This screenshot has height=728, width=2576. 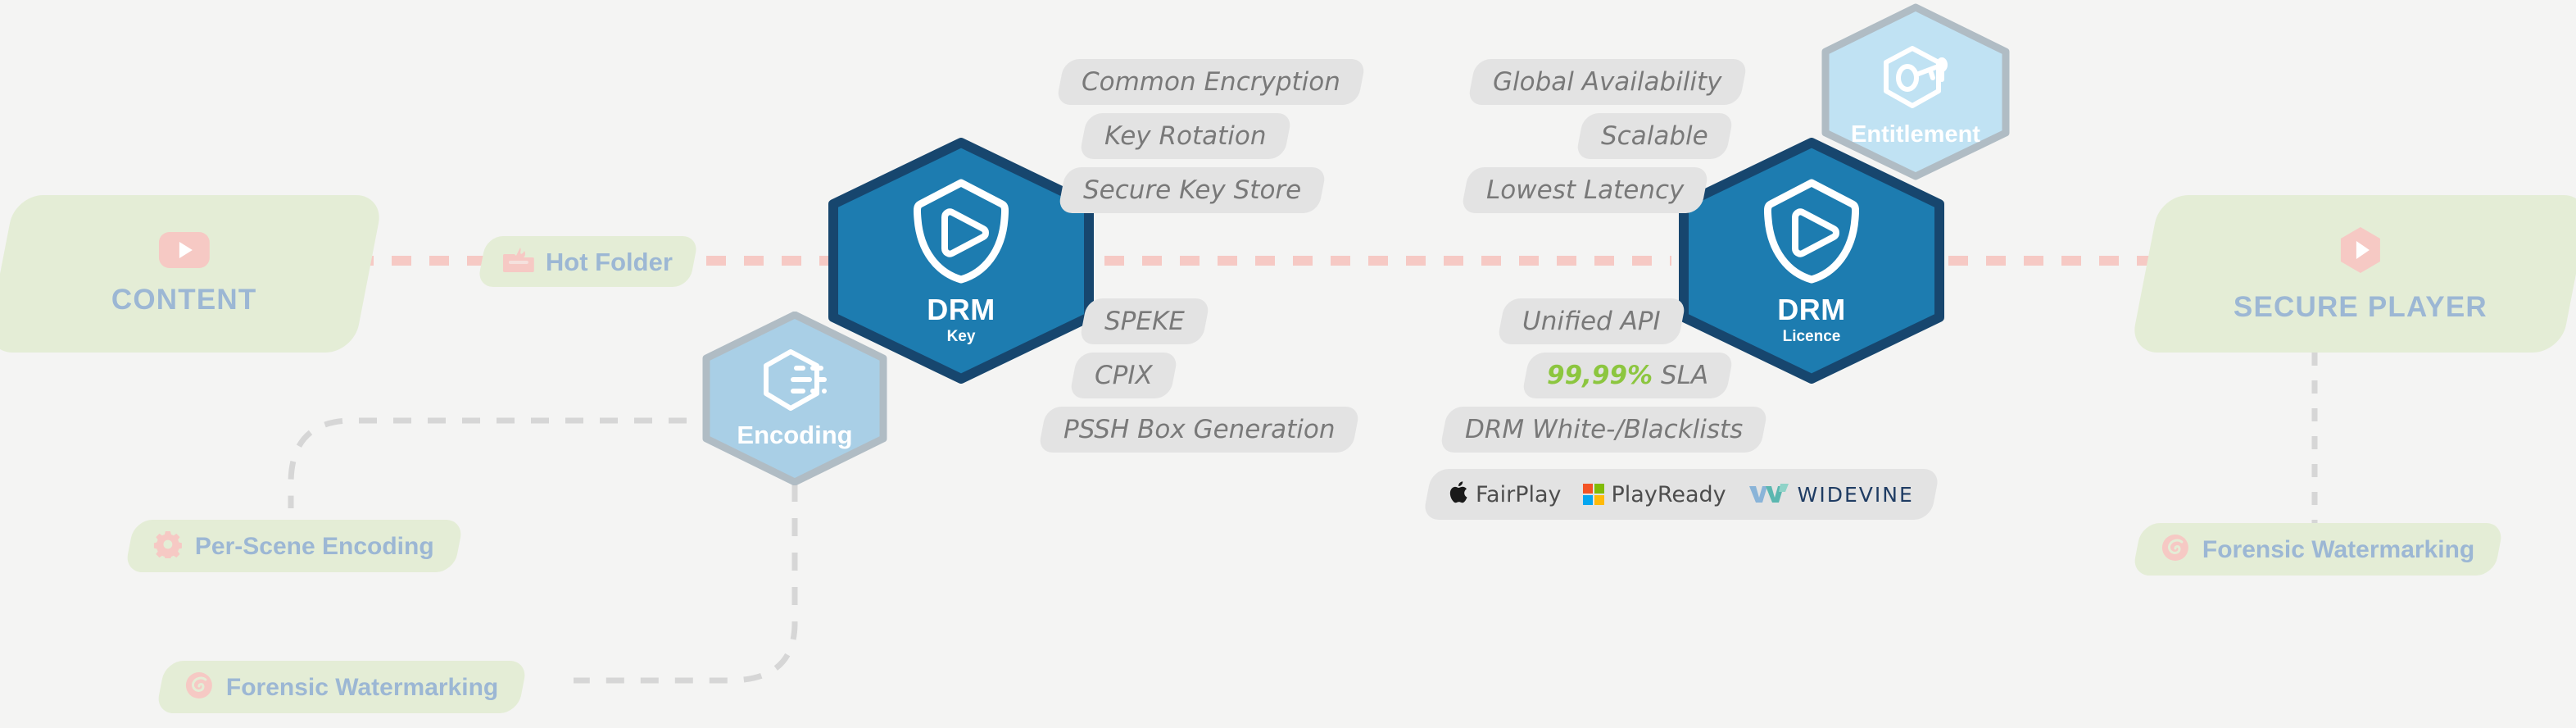 I want to click on apple-icon, so click(x=1458, y=494).